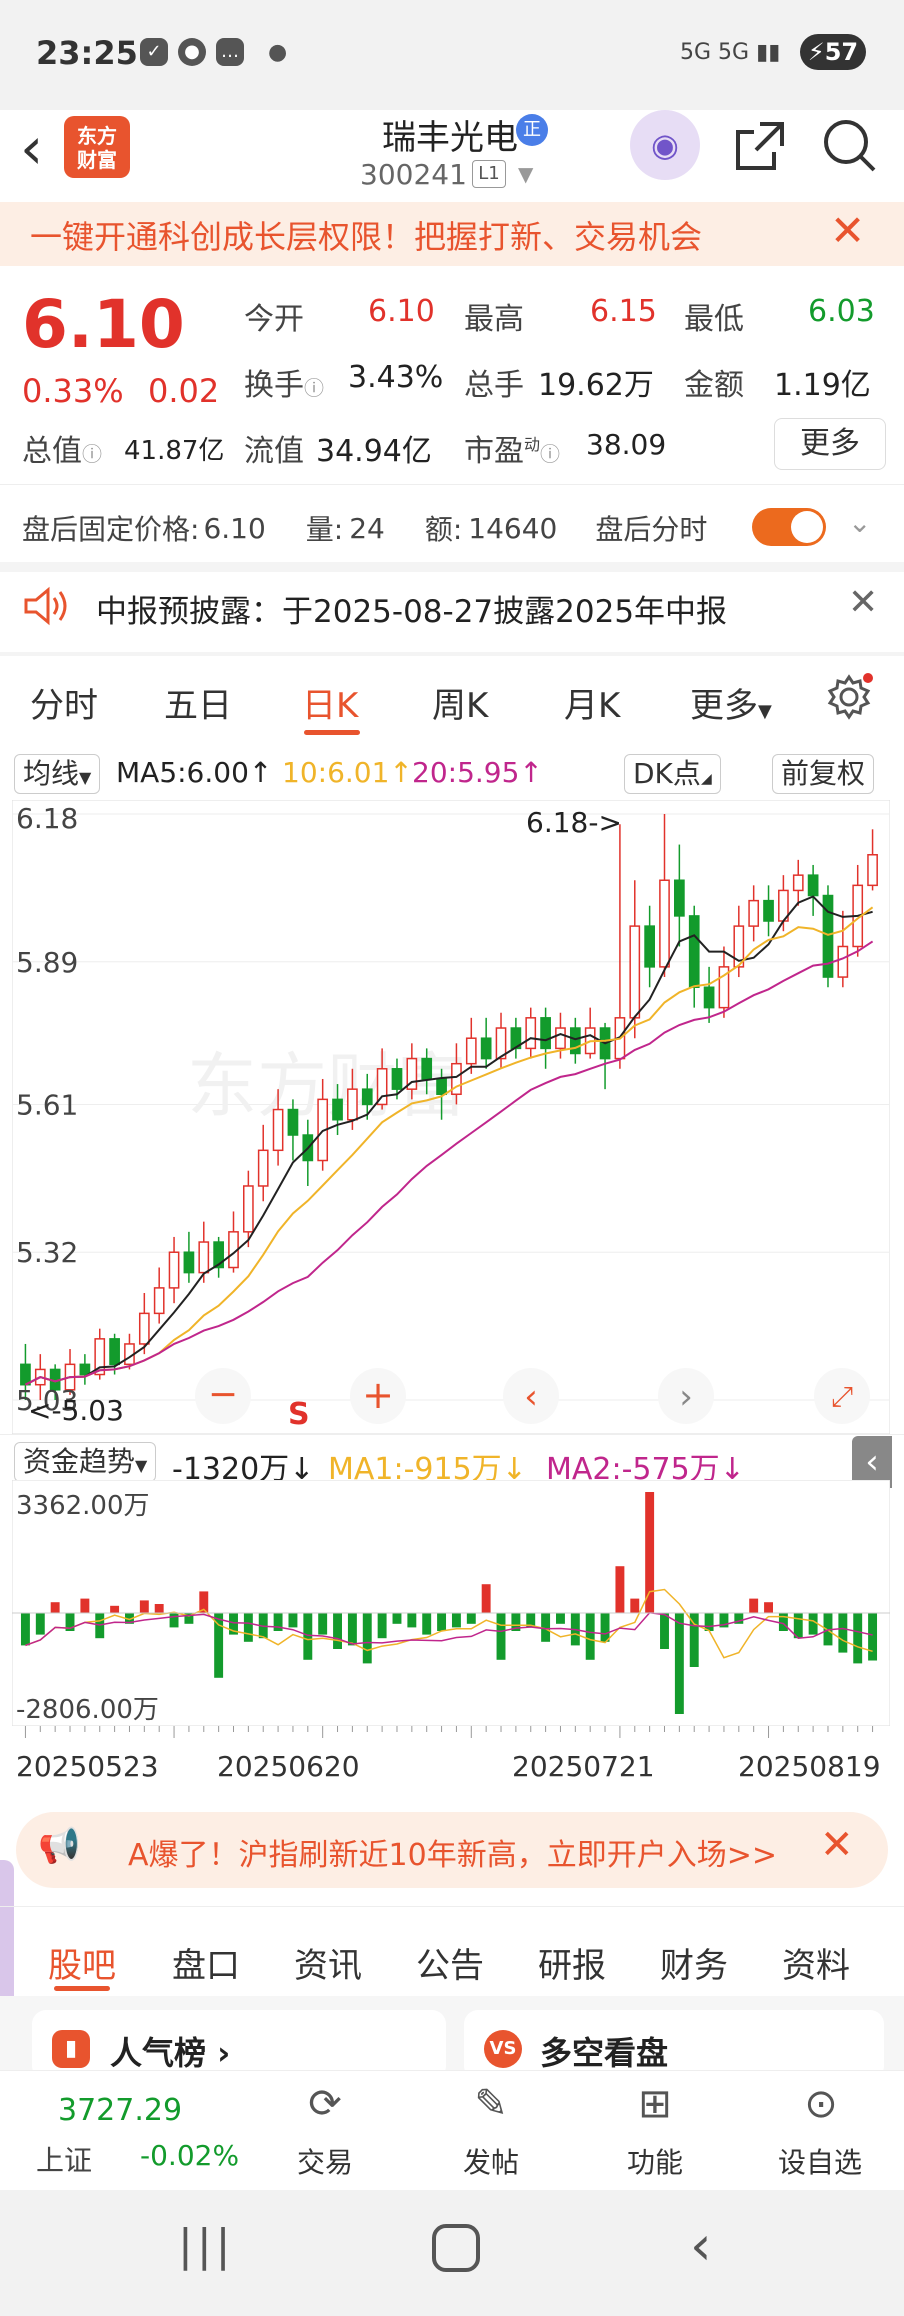 This screenshot has height=2316, width=904. Describe the element at coordinates (412, 612) in the screenshot. I see `notice-text: 中报预披露：于2025-08-27披露2025年中报` at that location.